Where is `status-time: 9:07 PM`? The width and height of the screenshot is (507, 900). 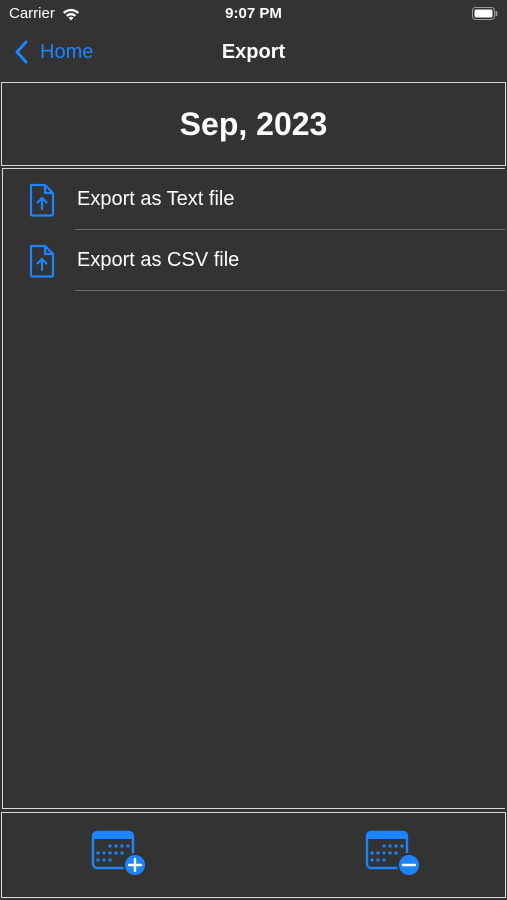
status-time: 9:07 PM is located at coordinates (253, 13).